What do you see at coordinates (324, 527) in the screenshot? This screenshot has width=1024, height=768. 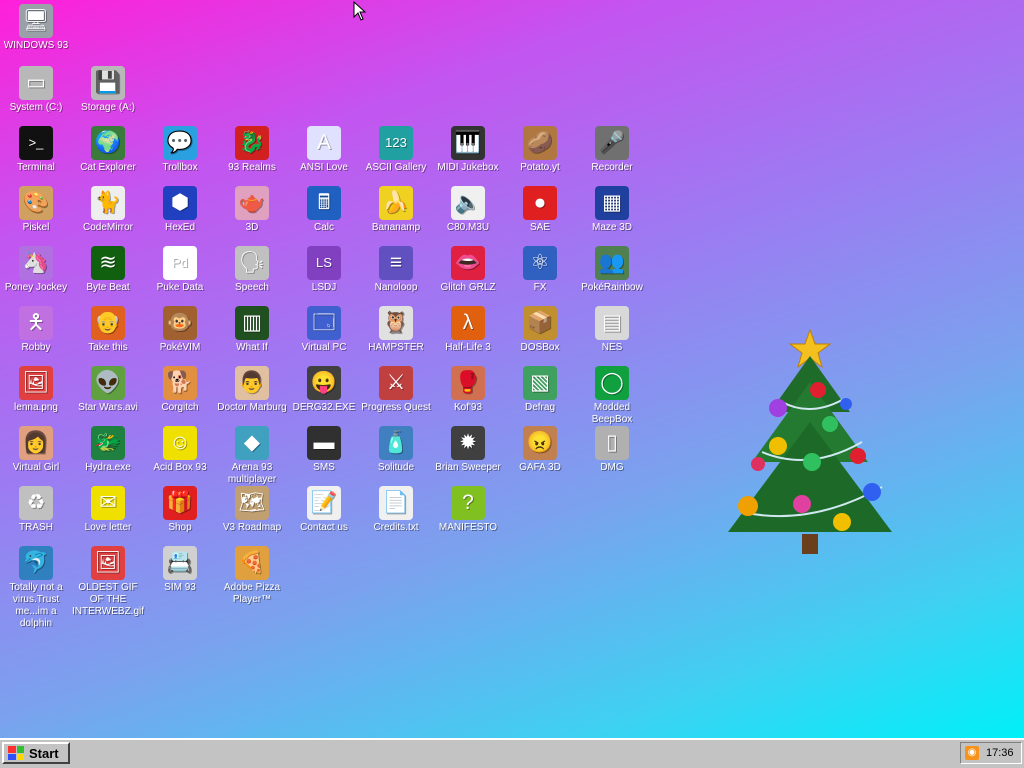 I see `desktop-icon-label: Contact us` at bounding box center [324, 527].